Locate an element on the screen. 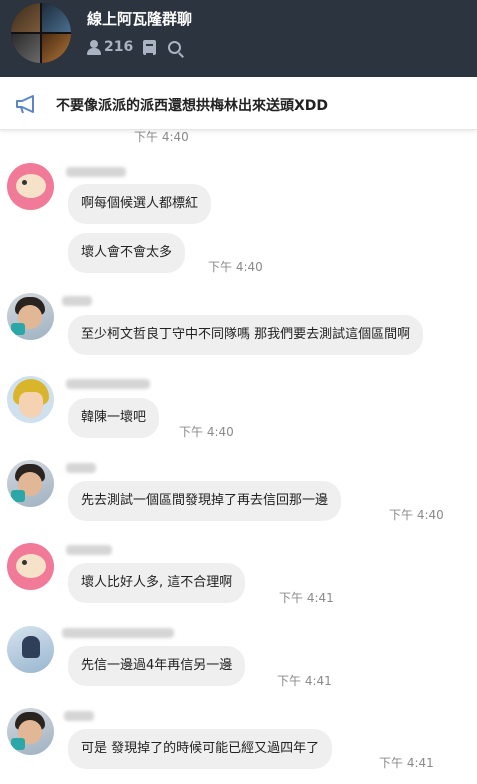  announcement-text: 不要像派派的派西還想拱梅林出來送頭XDD is located at coordinates (192, 106).